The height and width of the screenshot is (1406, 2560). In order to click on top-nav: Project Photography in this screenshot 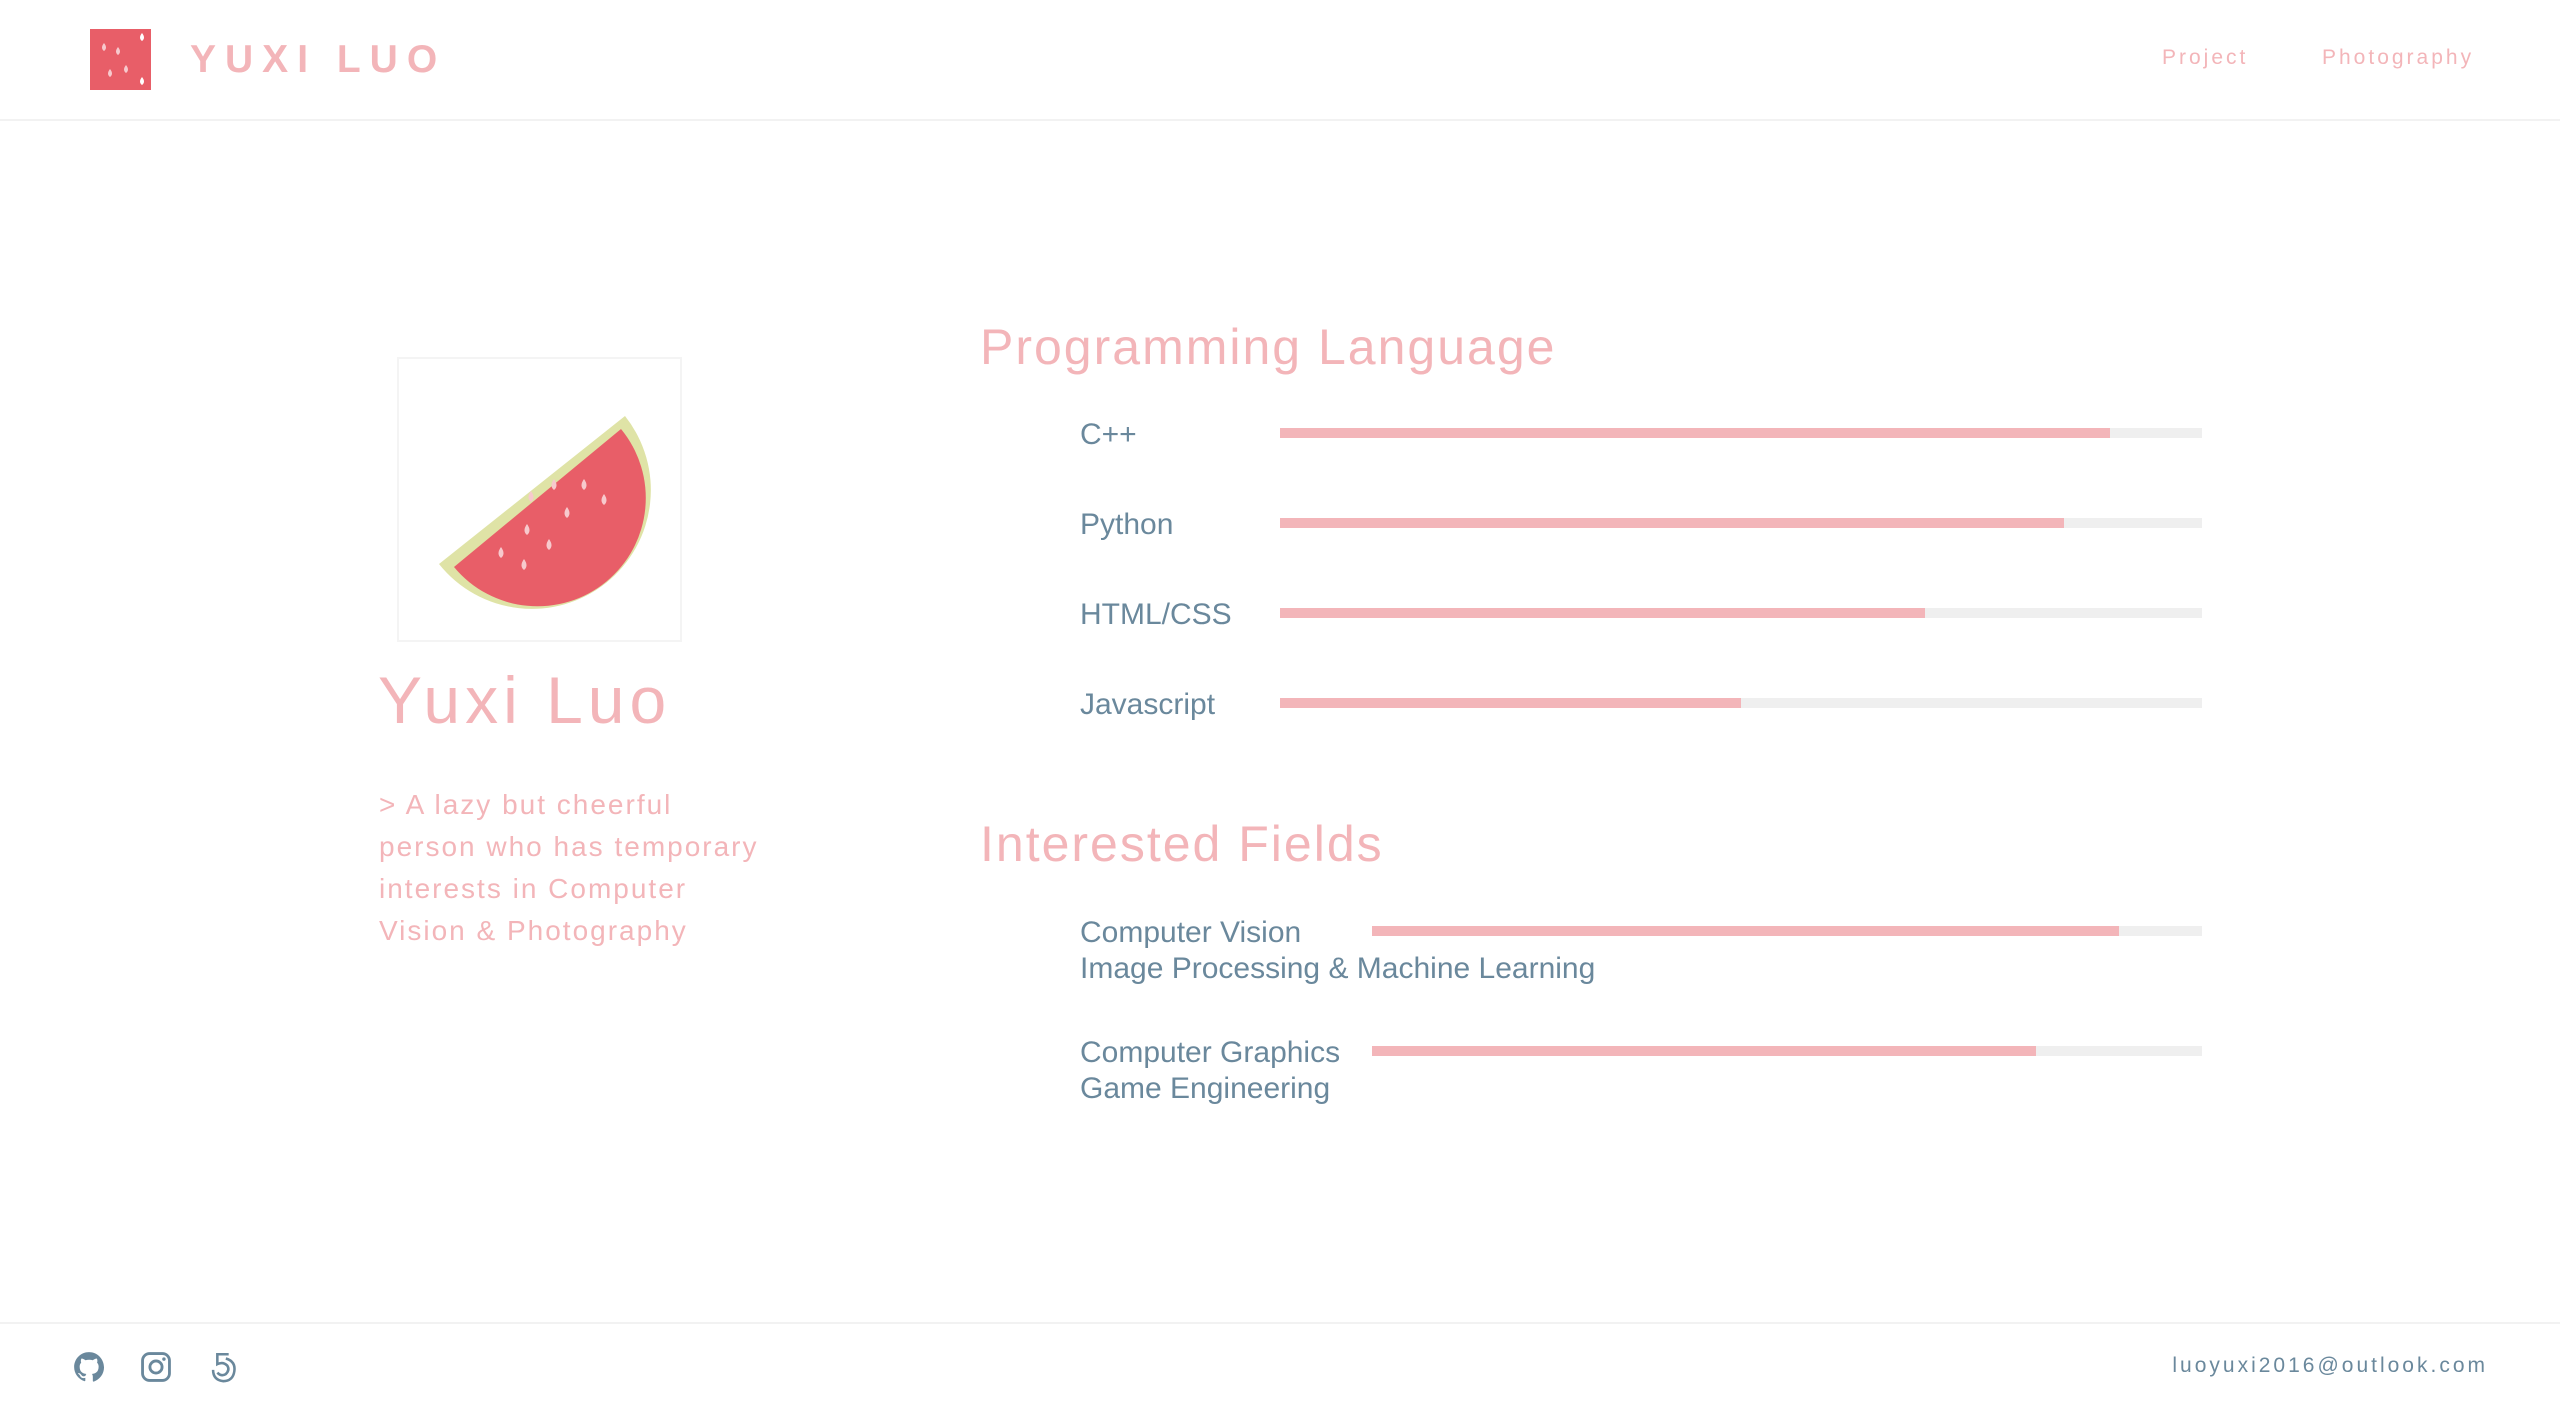, I will do `click(1280, 61)`.